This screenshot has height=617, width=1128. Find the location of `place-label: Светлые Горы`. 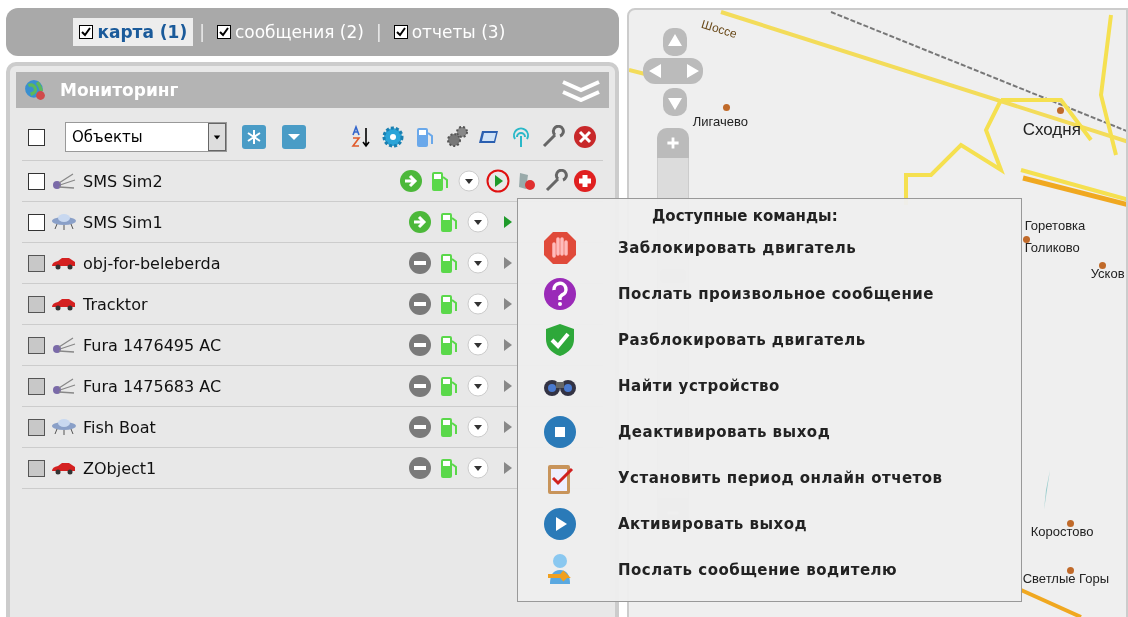

place-label: Светлые Горы is located at coordinates (1066, 578).